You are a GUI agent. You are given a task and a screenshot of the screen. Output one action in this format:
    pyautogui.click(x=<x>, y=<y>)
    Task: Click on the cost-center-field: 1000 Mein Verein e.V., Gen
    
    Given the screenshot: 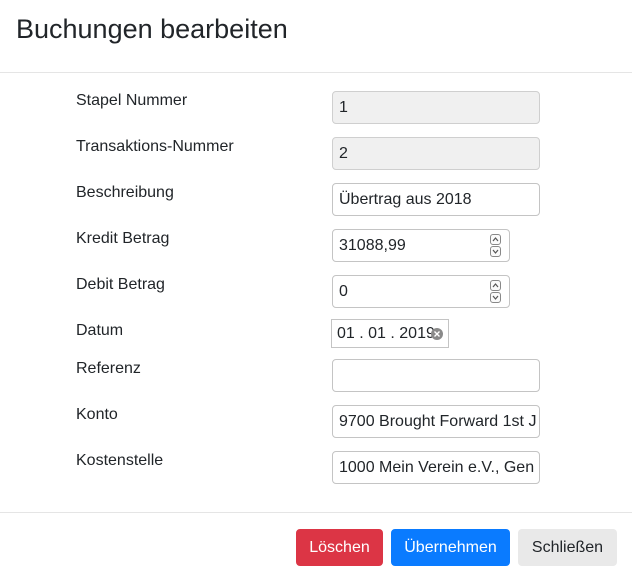 What is the action you would take?
    pyautogui.click(x=436, y=467)
    